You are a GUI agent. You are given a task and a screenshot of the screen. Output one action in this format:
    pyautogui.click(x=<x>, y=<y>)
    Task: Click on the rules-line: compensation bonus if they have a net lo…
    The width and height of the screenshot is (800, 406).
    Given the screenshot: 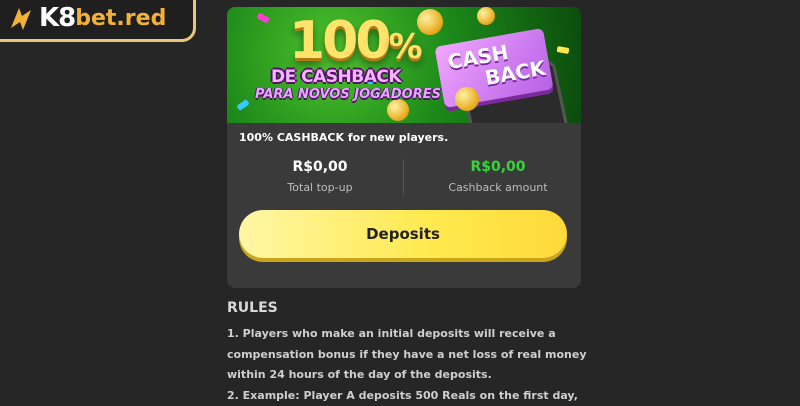 What is the action you would take?
    pyautogui.click(x=407, y=355)
    